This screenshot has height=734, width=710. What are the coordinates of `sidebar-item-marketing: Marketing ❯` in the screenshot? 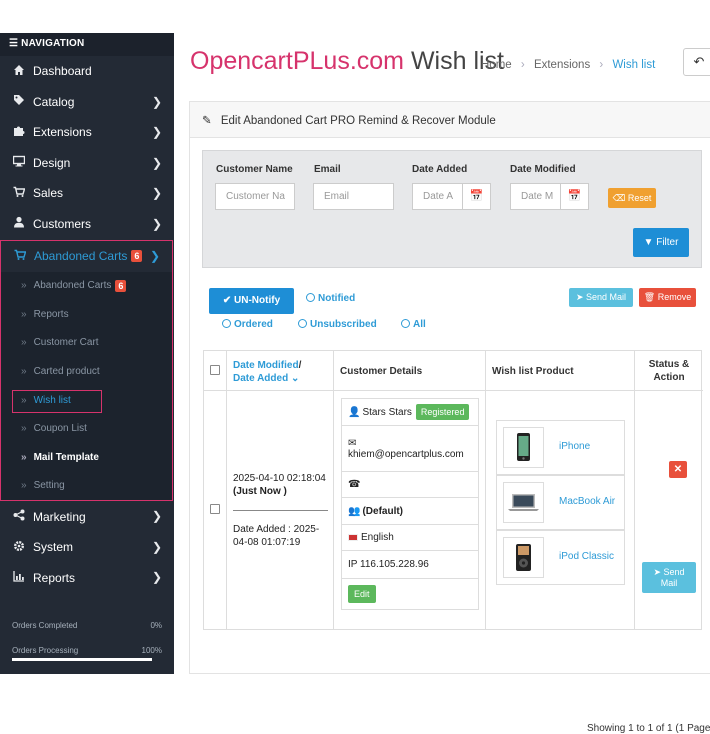 It's located at (87, 516).